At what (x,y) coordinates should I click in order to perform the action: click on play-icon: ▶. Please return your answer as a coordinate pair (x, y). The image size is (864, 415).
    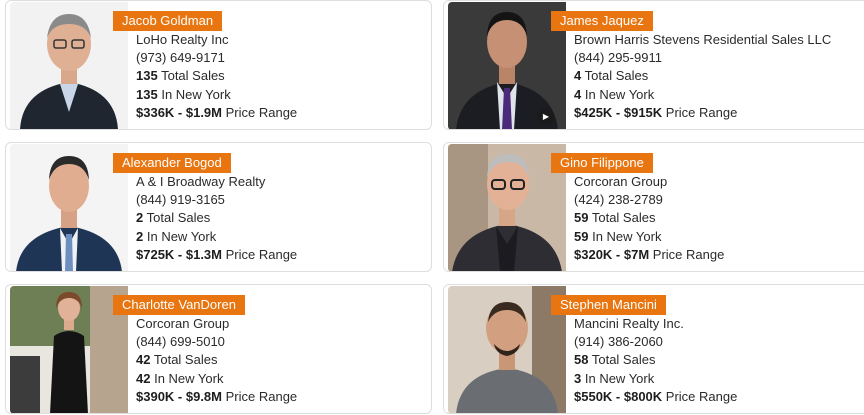
    Looking at the image, I should click on (546, 117).